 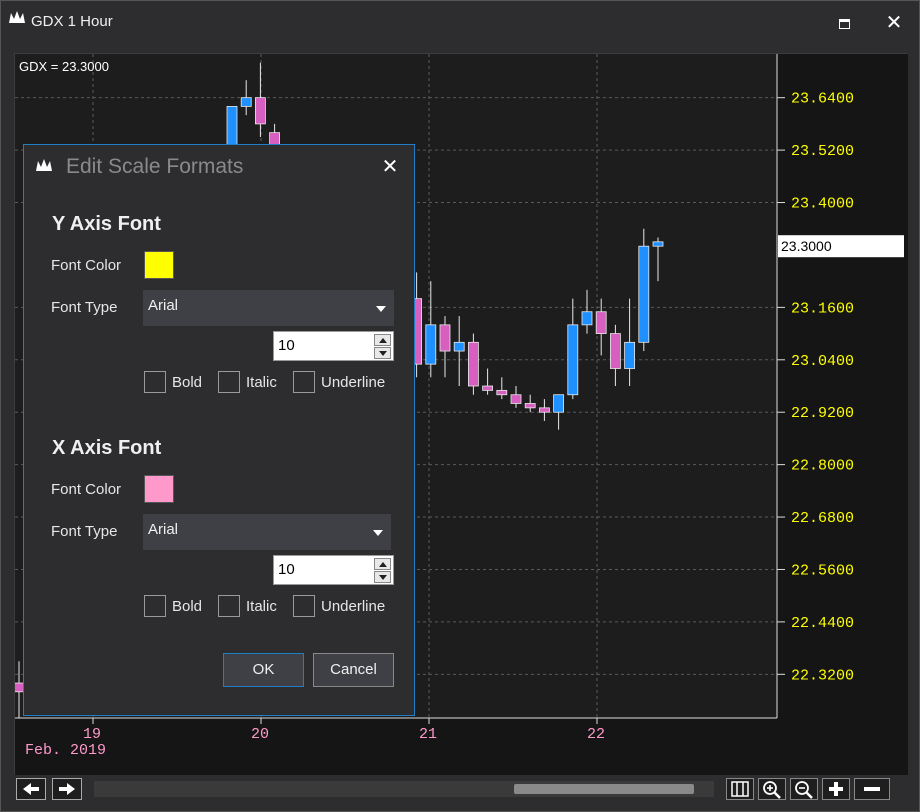 I want to click on y-underline-label: Underline, so click(x=353, y=382).